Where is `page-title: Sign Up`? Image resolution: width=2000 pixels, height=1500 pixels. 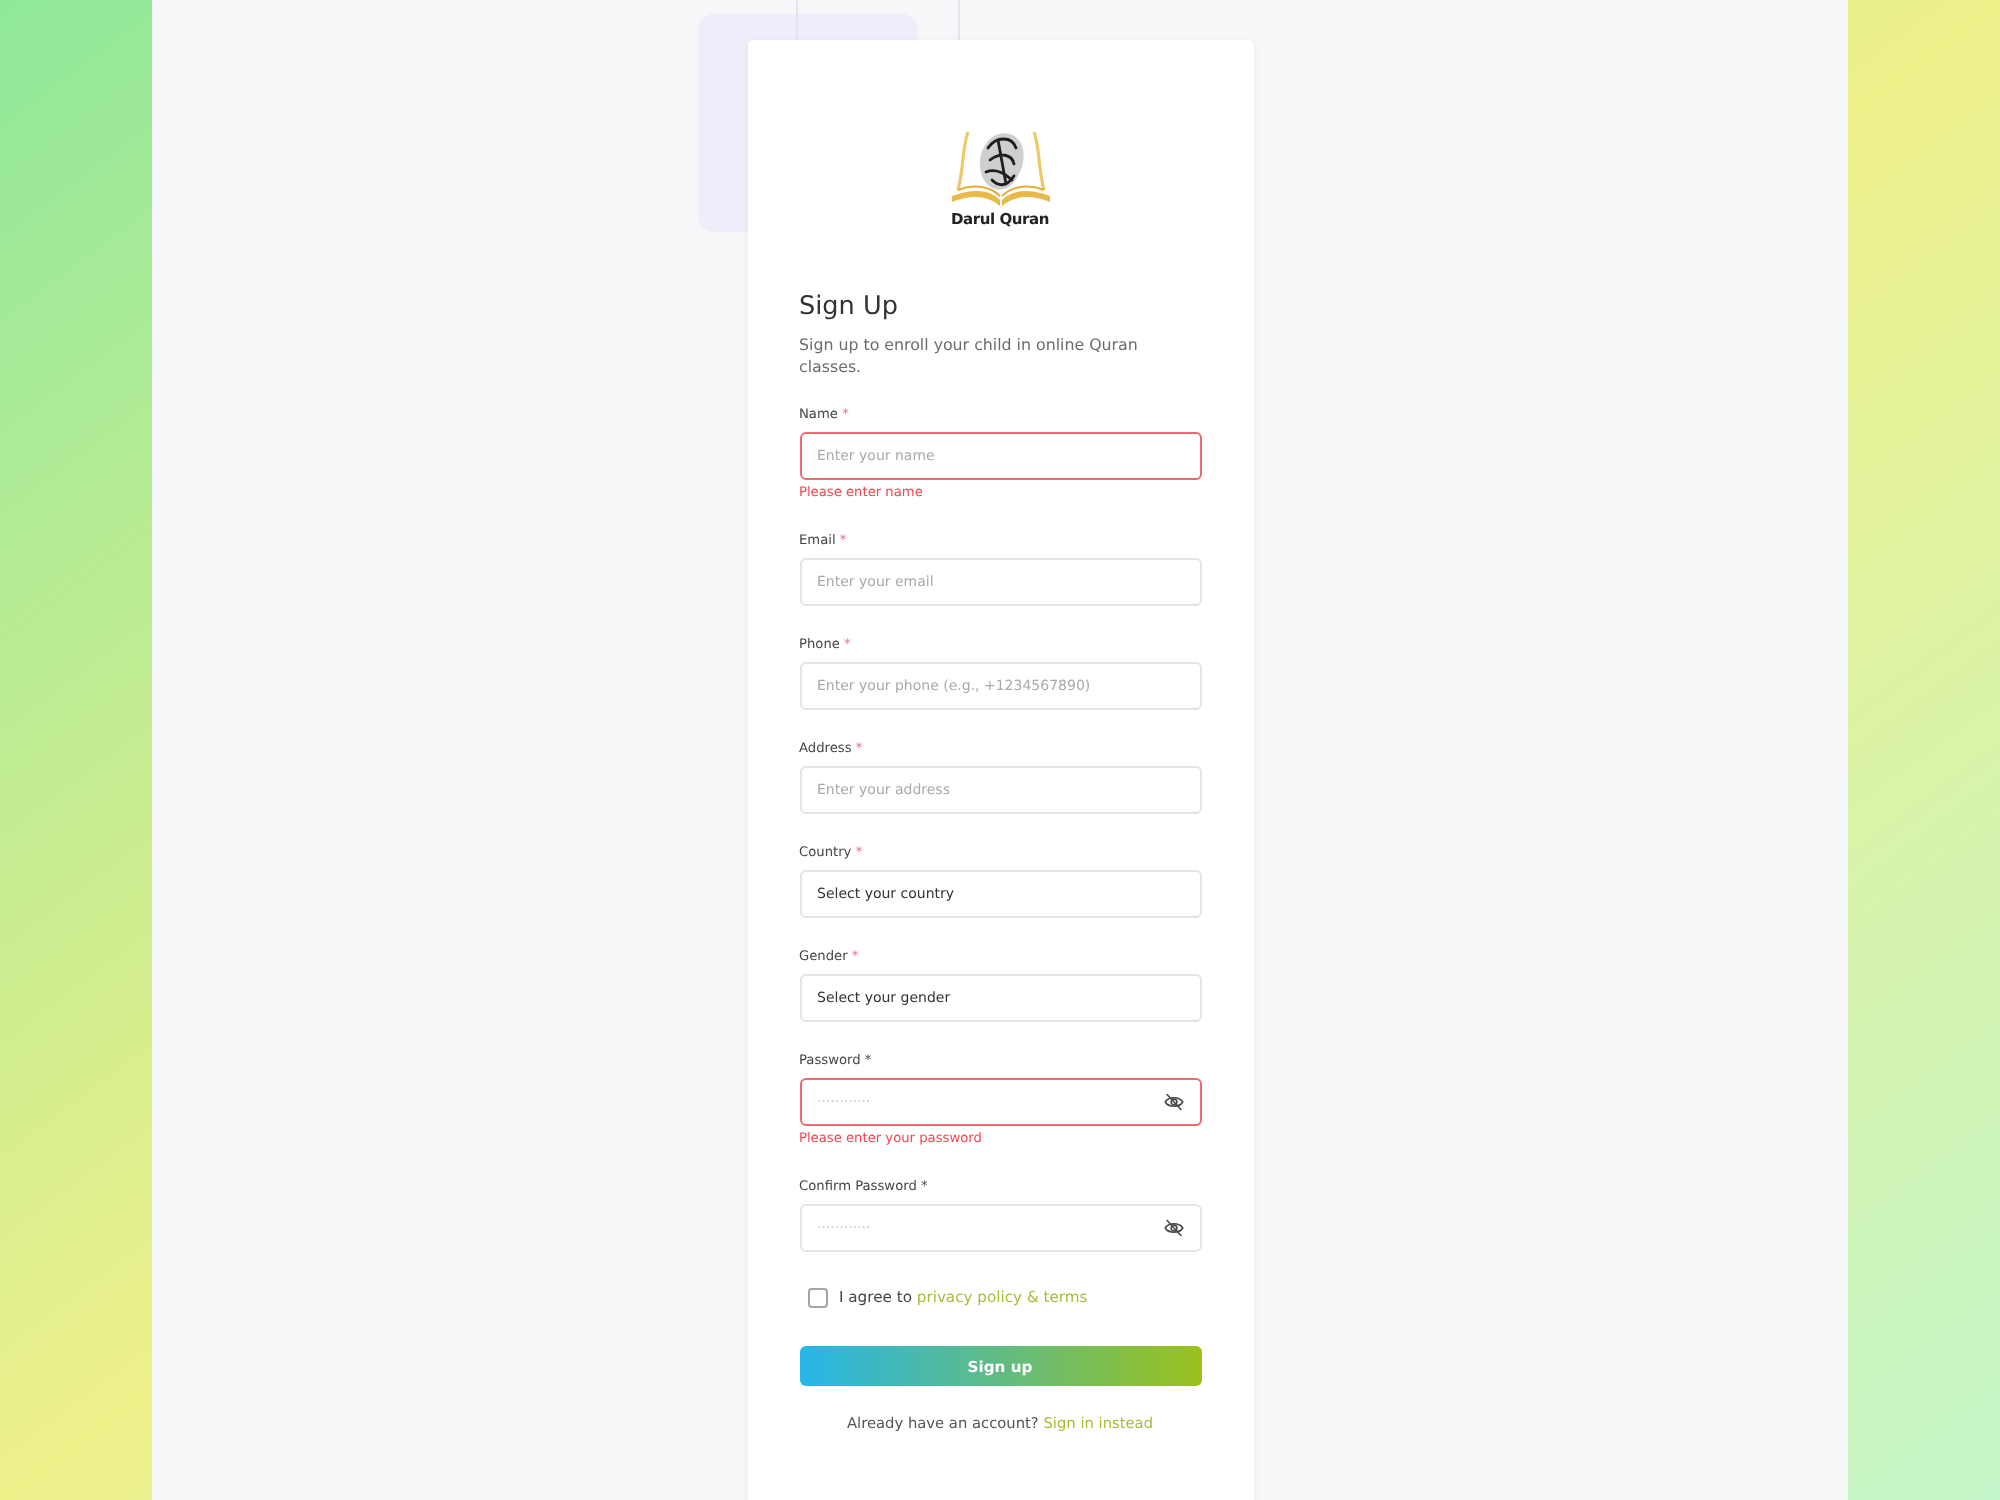 page-title: Sign Up is located at coordinates (849, 308).